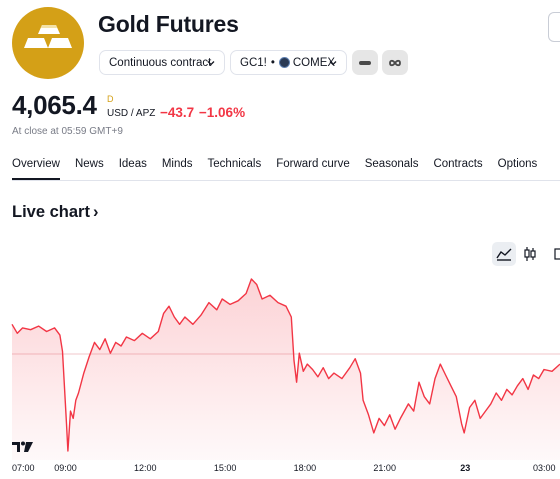  What do you see at coordinates (95, 212) in the screenshot?
I see `chevron-right-icon: ›` at bounding box center [95, 212].